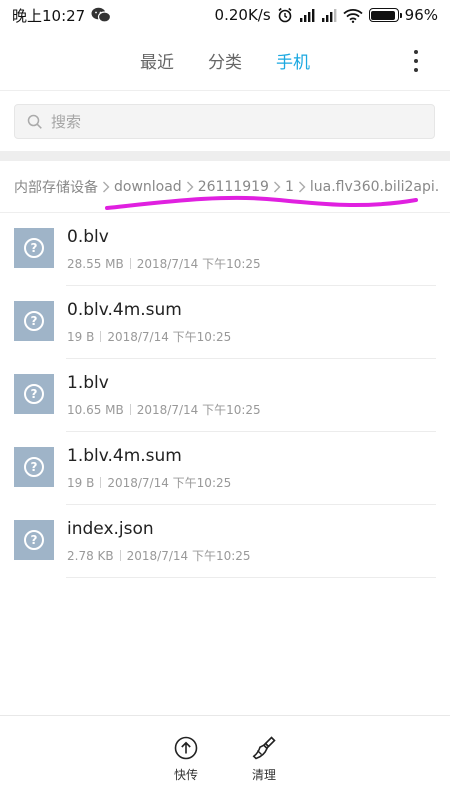  I want to click on wechat-icon, so click(101, 15).